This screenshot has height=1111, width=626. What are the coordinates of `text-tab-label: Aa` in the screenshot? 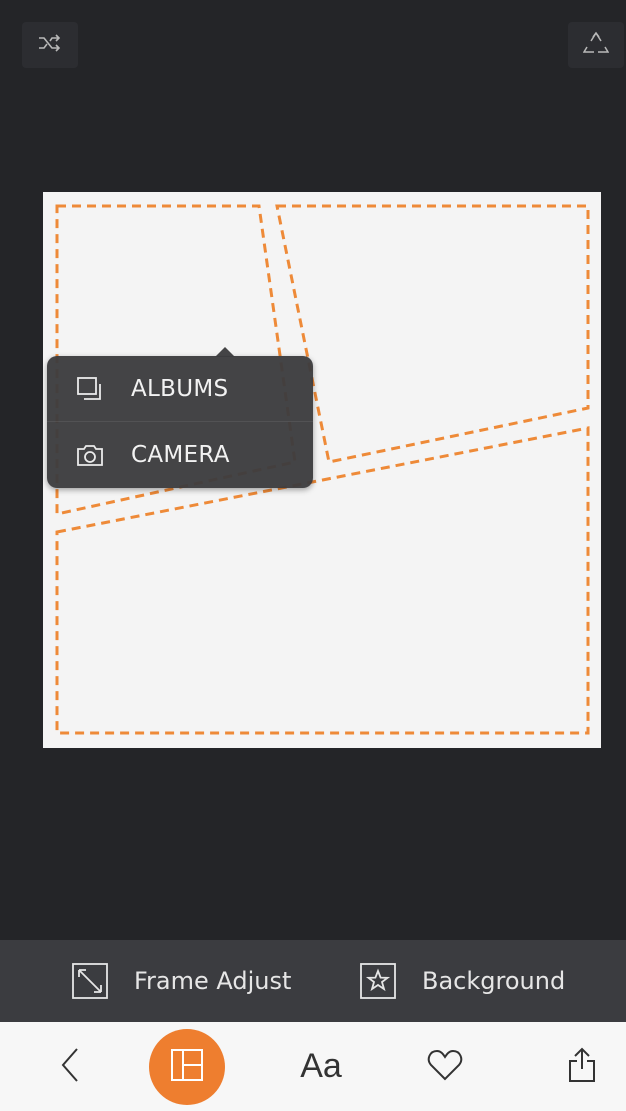 It's located at (321, 1066).